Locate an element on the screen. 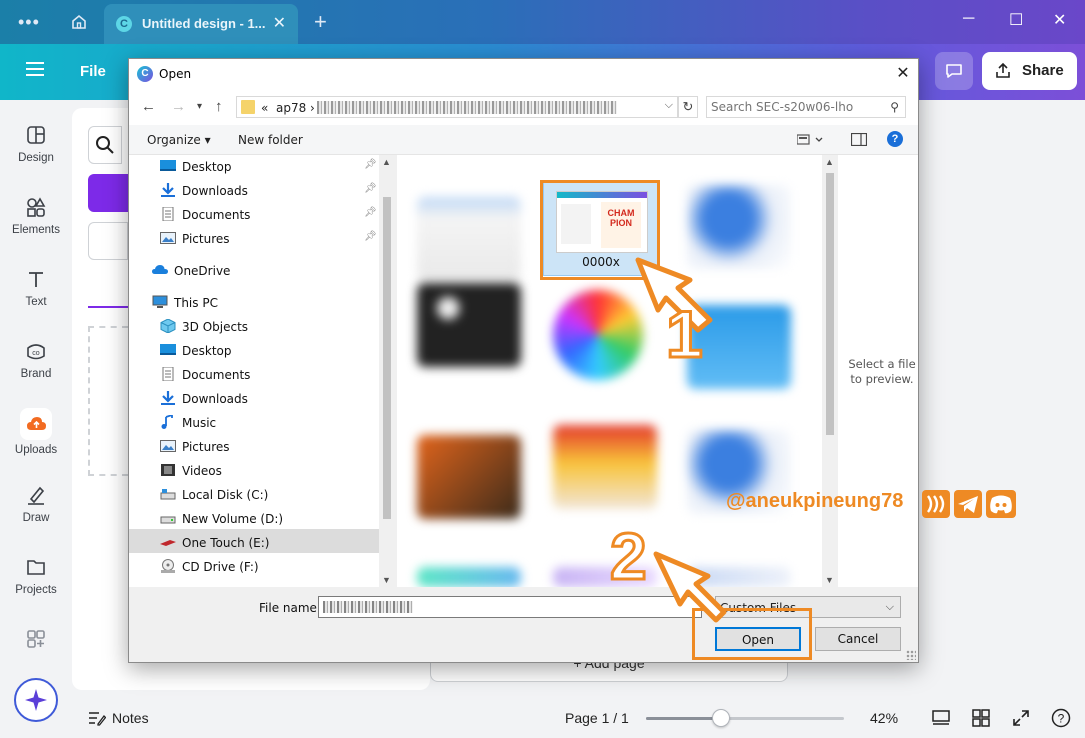  address-bar: « ap78 › ⌵ is located at coordinates (457, 107).